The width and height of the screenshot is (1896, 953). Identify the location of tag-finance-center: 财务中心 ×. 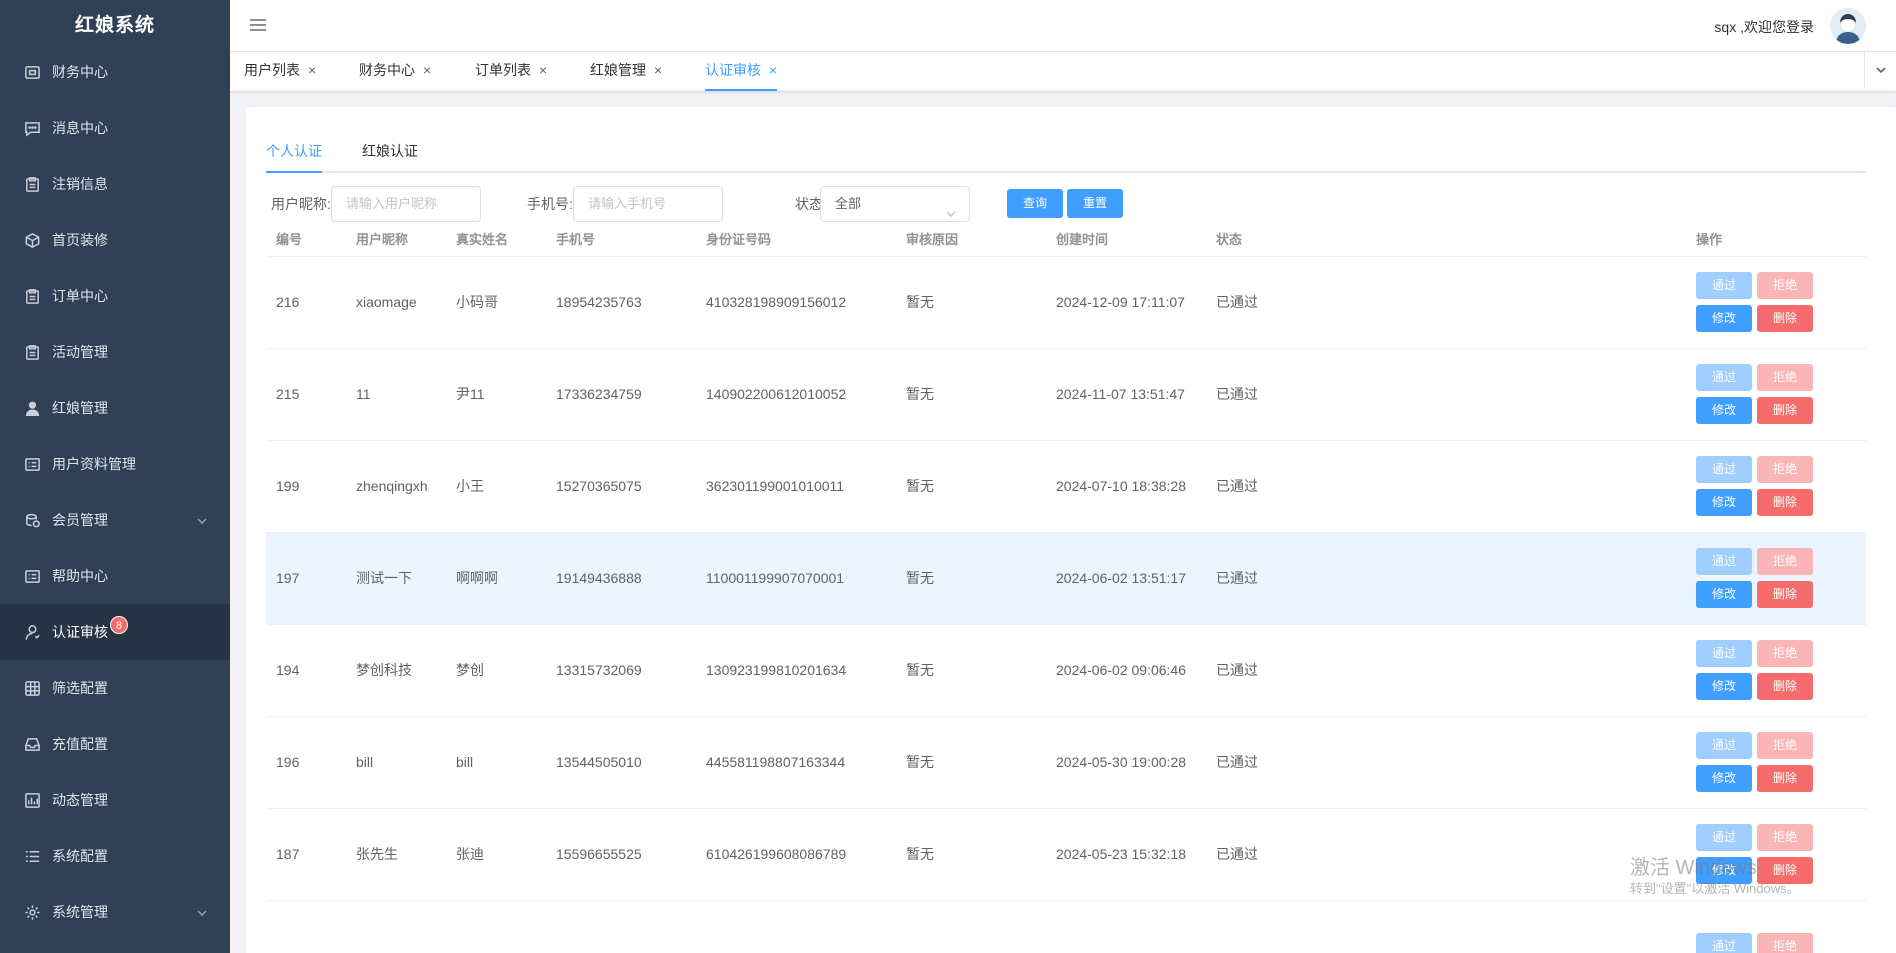
(395, 70).